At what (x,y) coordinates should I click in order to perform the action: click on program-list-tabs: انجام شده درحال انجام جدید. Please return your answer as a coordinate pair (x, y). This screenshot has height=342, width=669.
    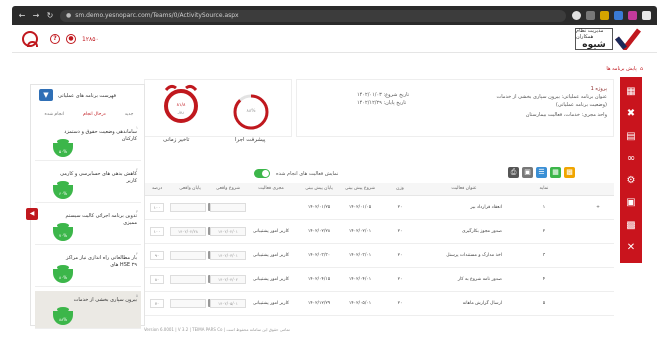
    Looking at the image, I should click on (89, 114).